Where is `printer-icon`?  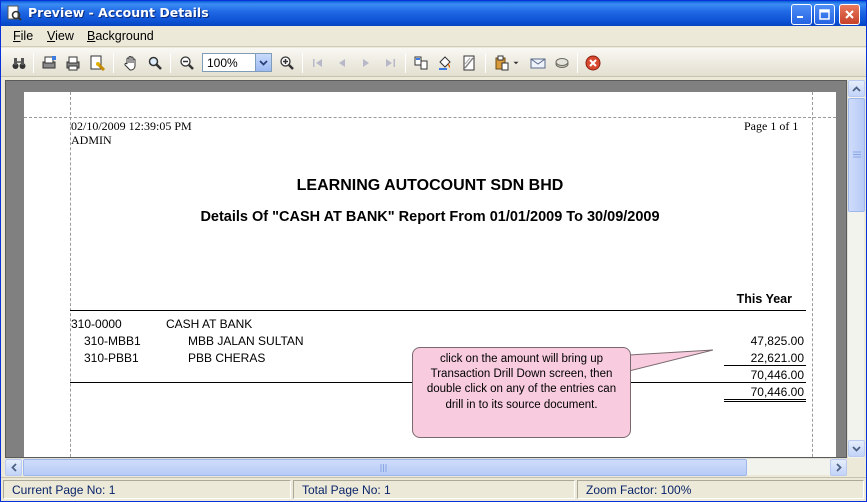 printer-icon is located at coordinates (73, 63).